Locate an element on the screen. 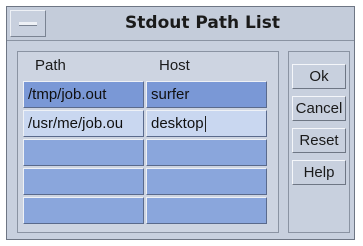 This screenshot has width=363, height=246. host-cell-editing: desktop is located at coordinates (206, 123).